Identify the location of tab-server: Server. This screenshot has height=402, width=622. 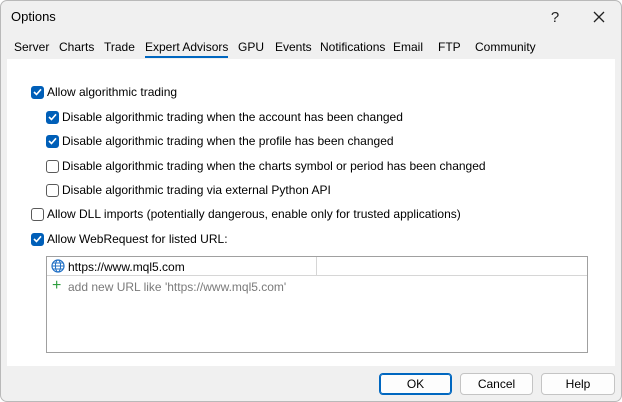
(31, 47).